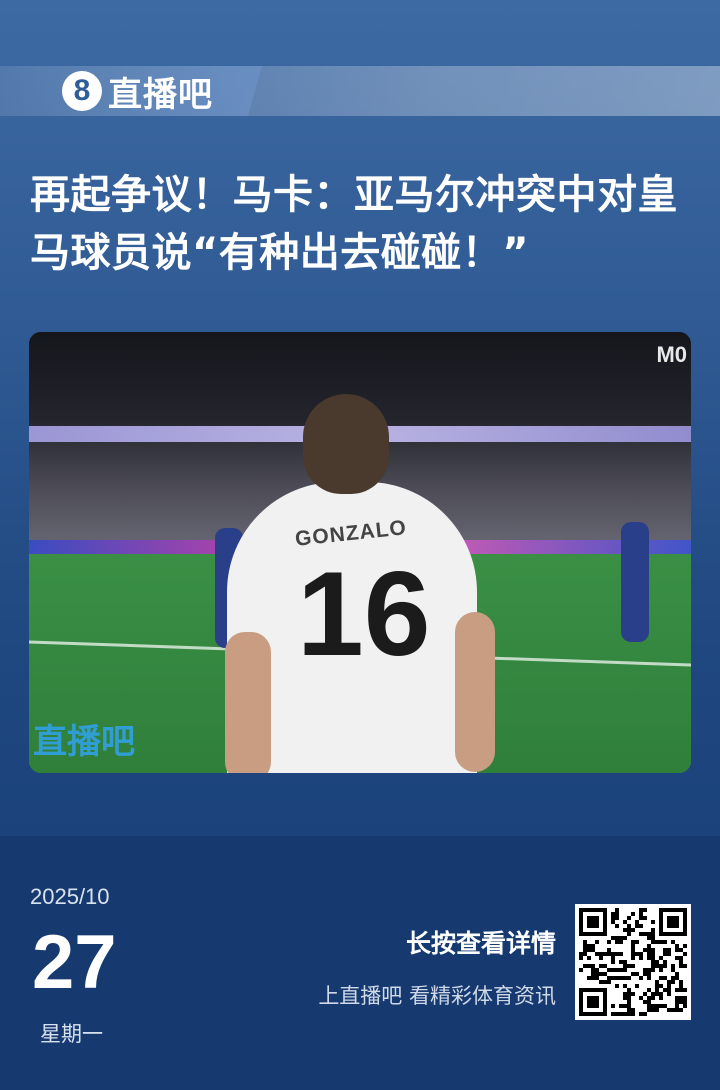 This screenshot has width=720, height=1090. What do you see at coordinates (635, 582) in the screenshot?
I see `background-player` at bounding box center [635, 582].